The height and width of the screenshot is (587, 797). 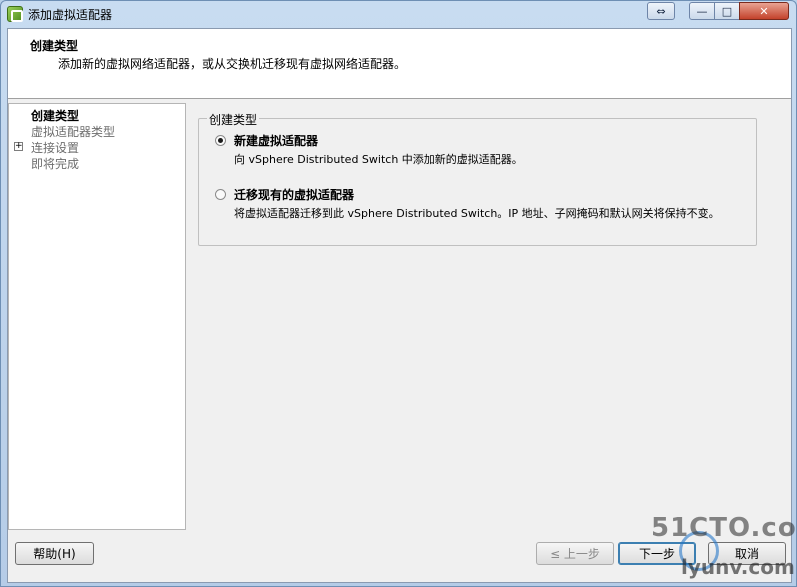 I want to click on option-new-adapter-description: 向 vSphere Distributed Switch 中添加新的虚拟适配器。, so click(x=378, y=159).